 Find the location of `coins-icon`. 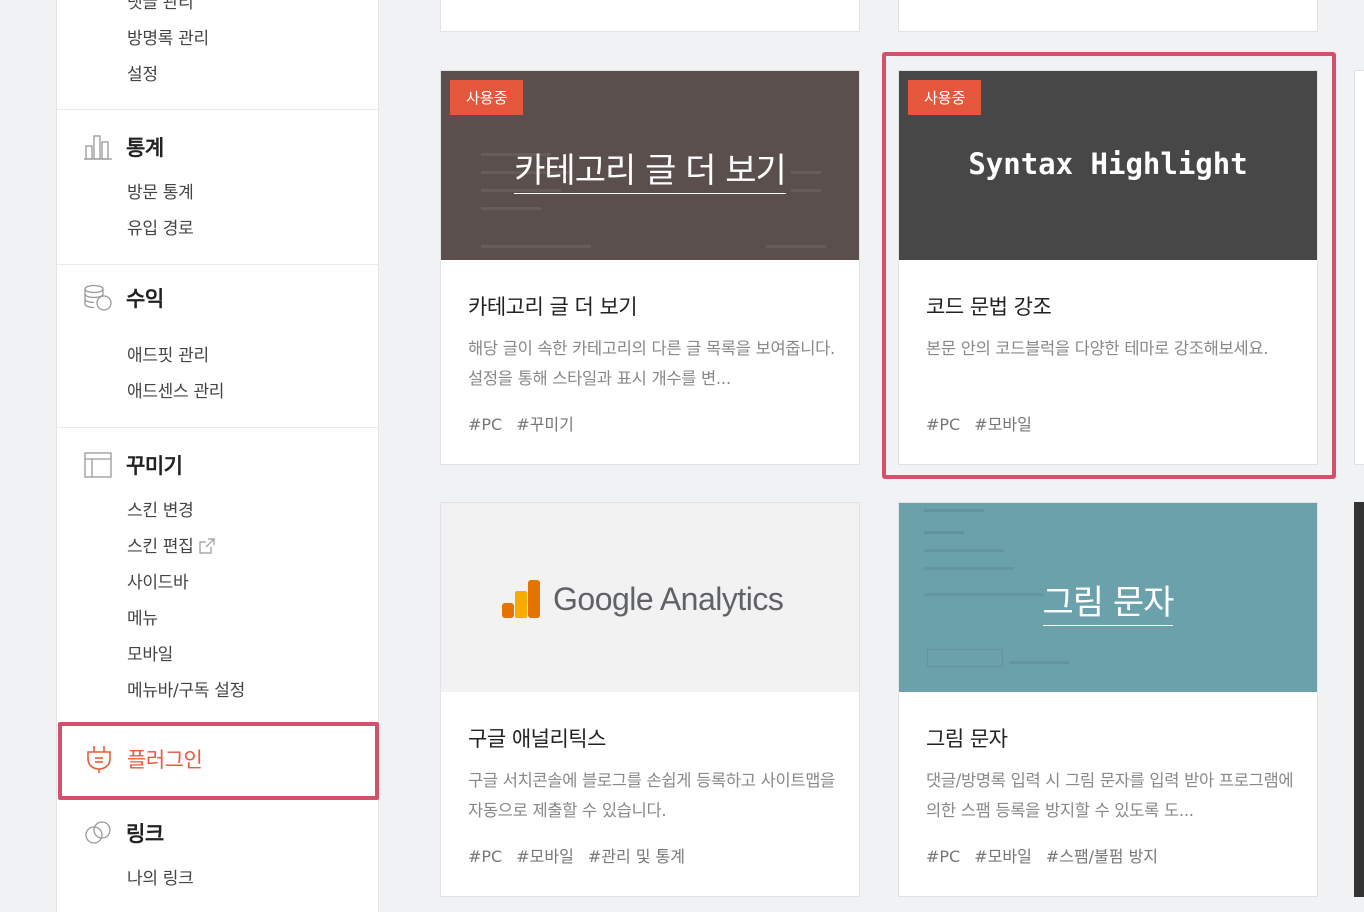

coins-icon is located at coordinates (98, 298).